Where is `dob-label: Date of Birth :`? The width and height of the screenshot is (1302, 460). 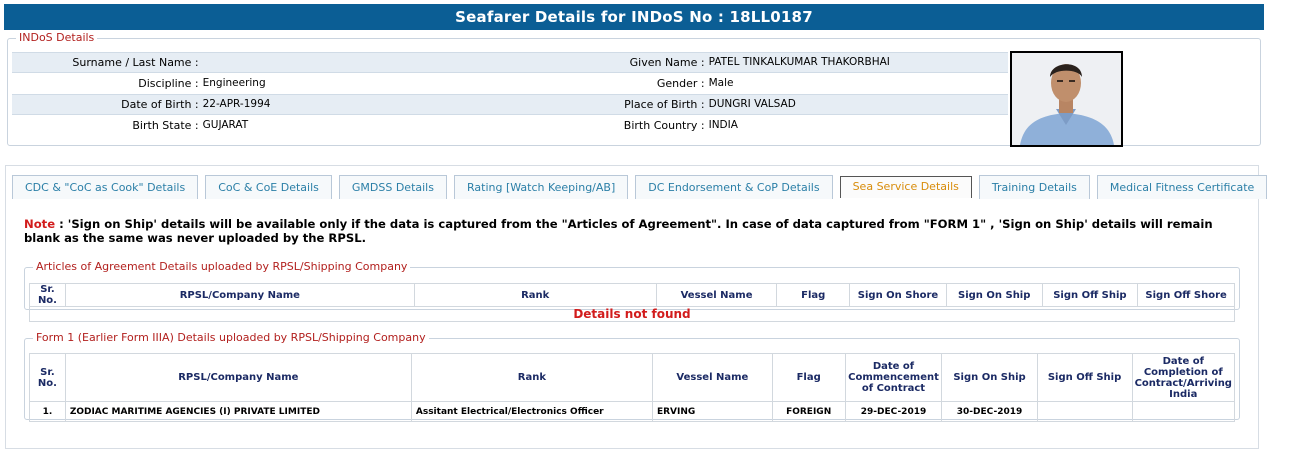 dob-label: Date of Birth : is located at coordinates (160, 104).